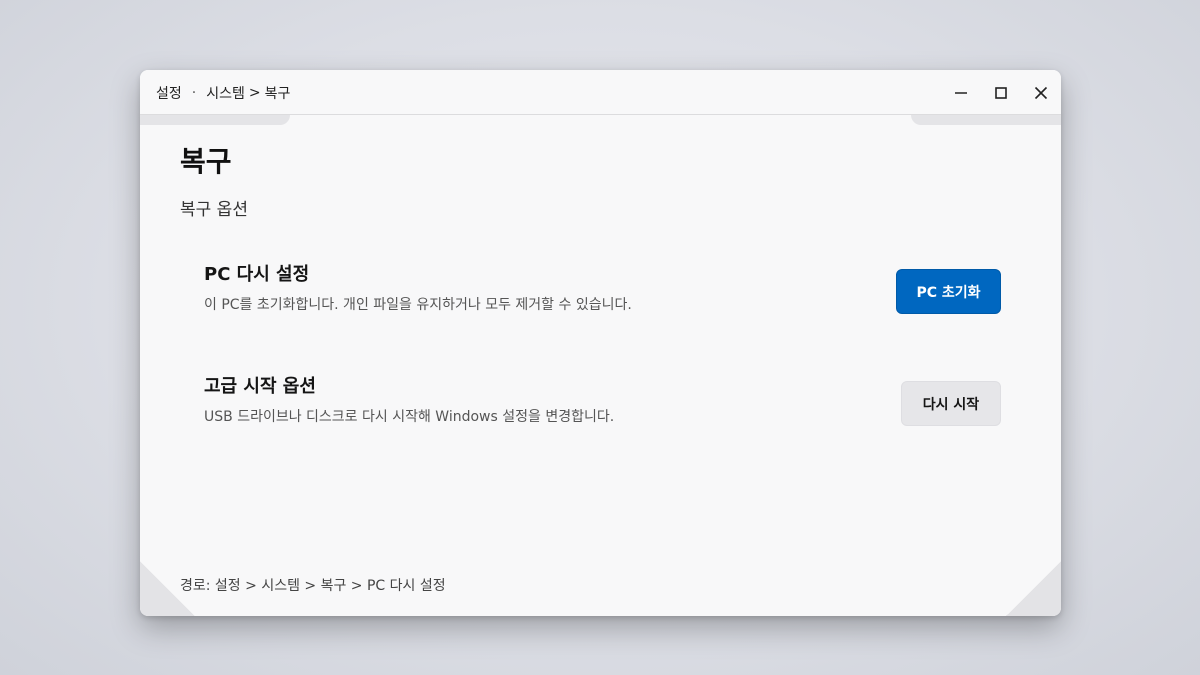  I want to click on window-controls, so click(1001, 92).